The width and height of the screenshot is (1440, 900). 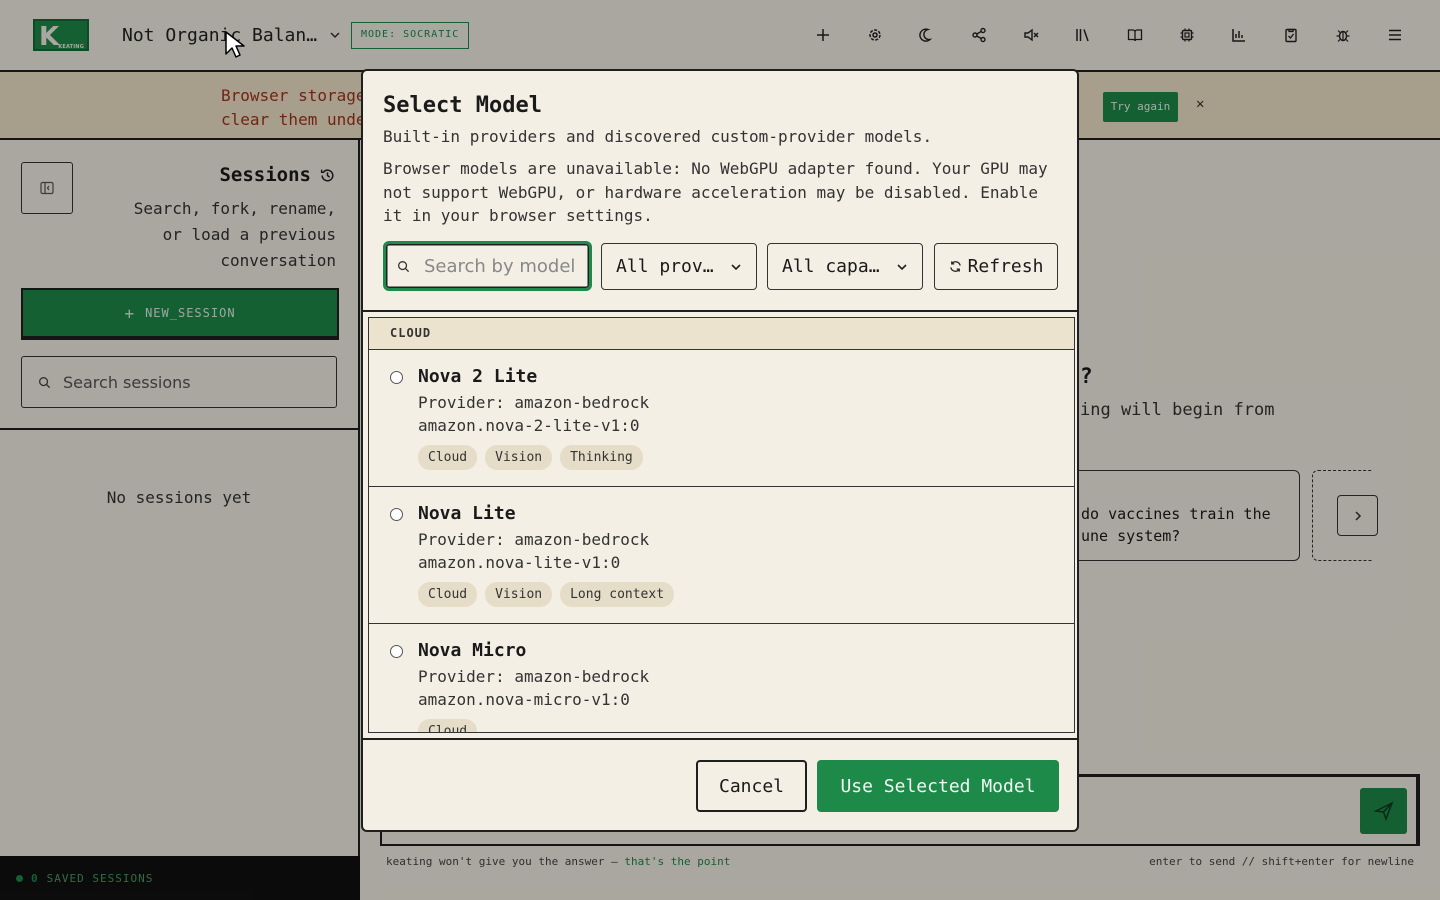 What do you see at coordinates (751, 786) in the screenshot?
I see `cancel-button: Cancel` at bounding box center [751, 786].